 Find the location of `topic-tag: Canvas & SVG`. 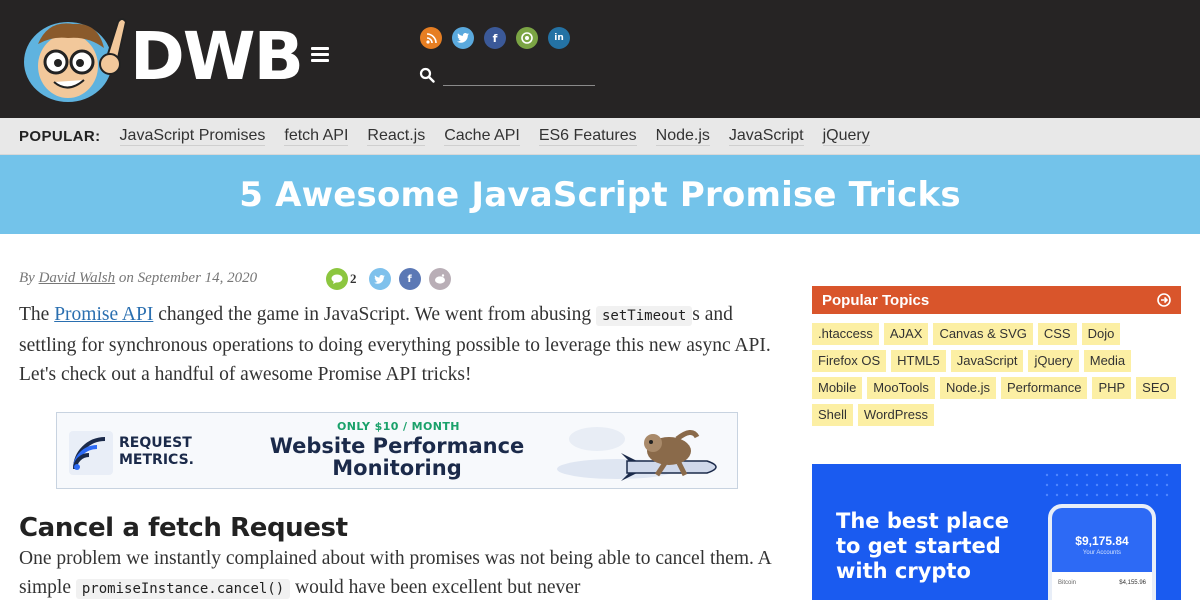

topic-tag: Canvas & SVG is located at coordinates (983, 334).